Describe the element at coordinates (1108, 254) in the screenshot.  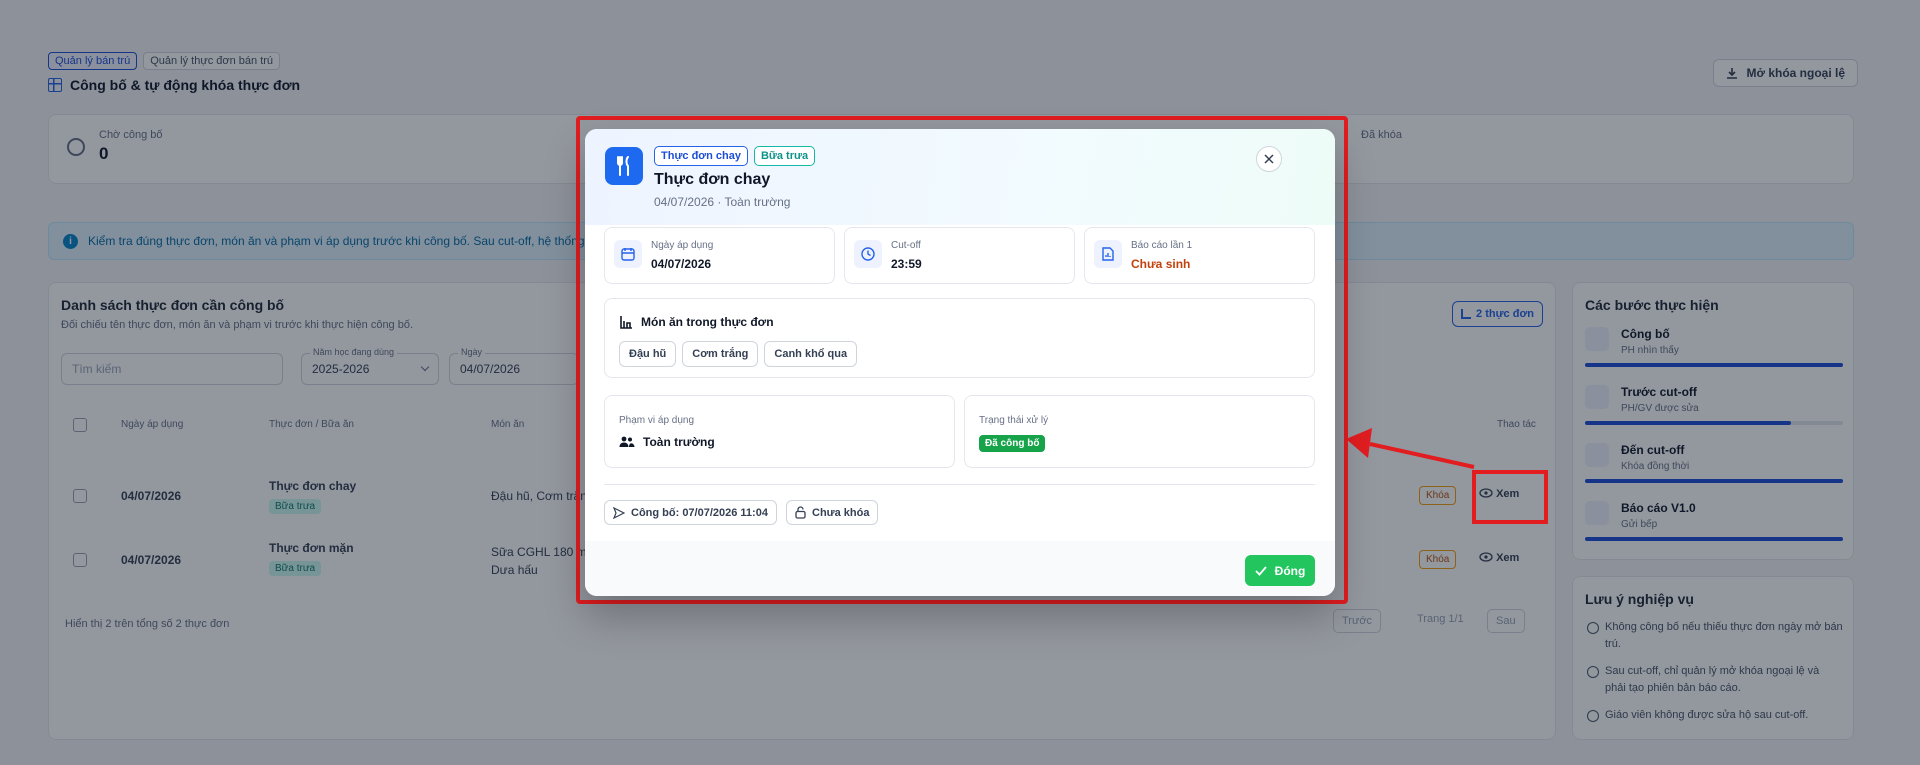
I see `report-icon` at that location.